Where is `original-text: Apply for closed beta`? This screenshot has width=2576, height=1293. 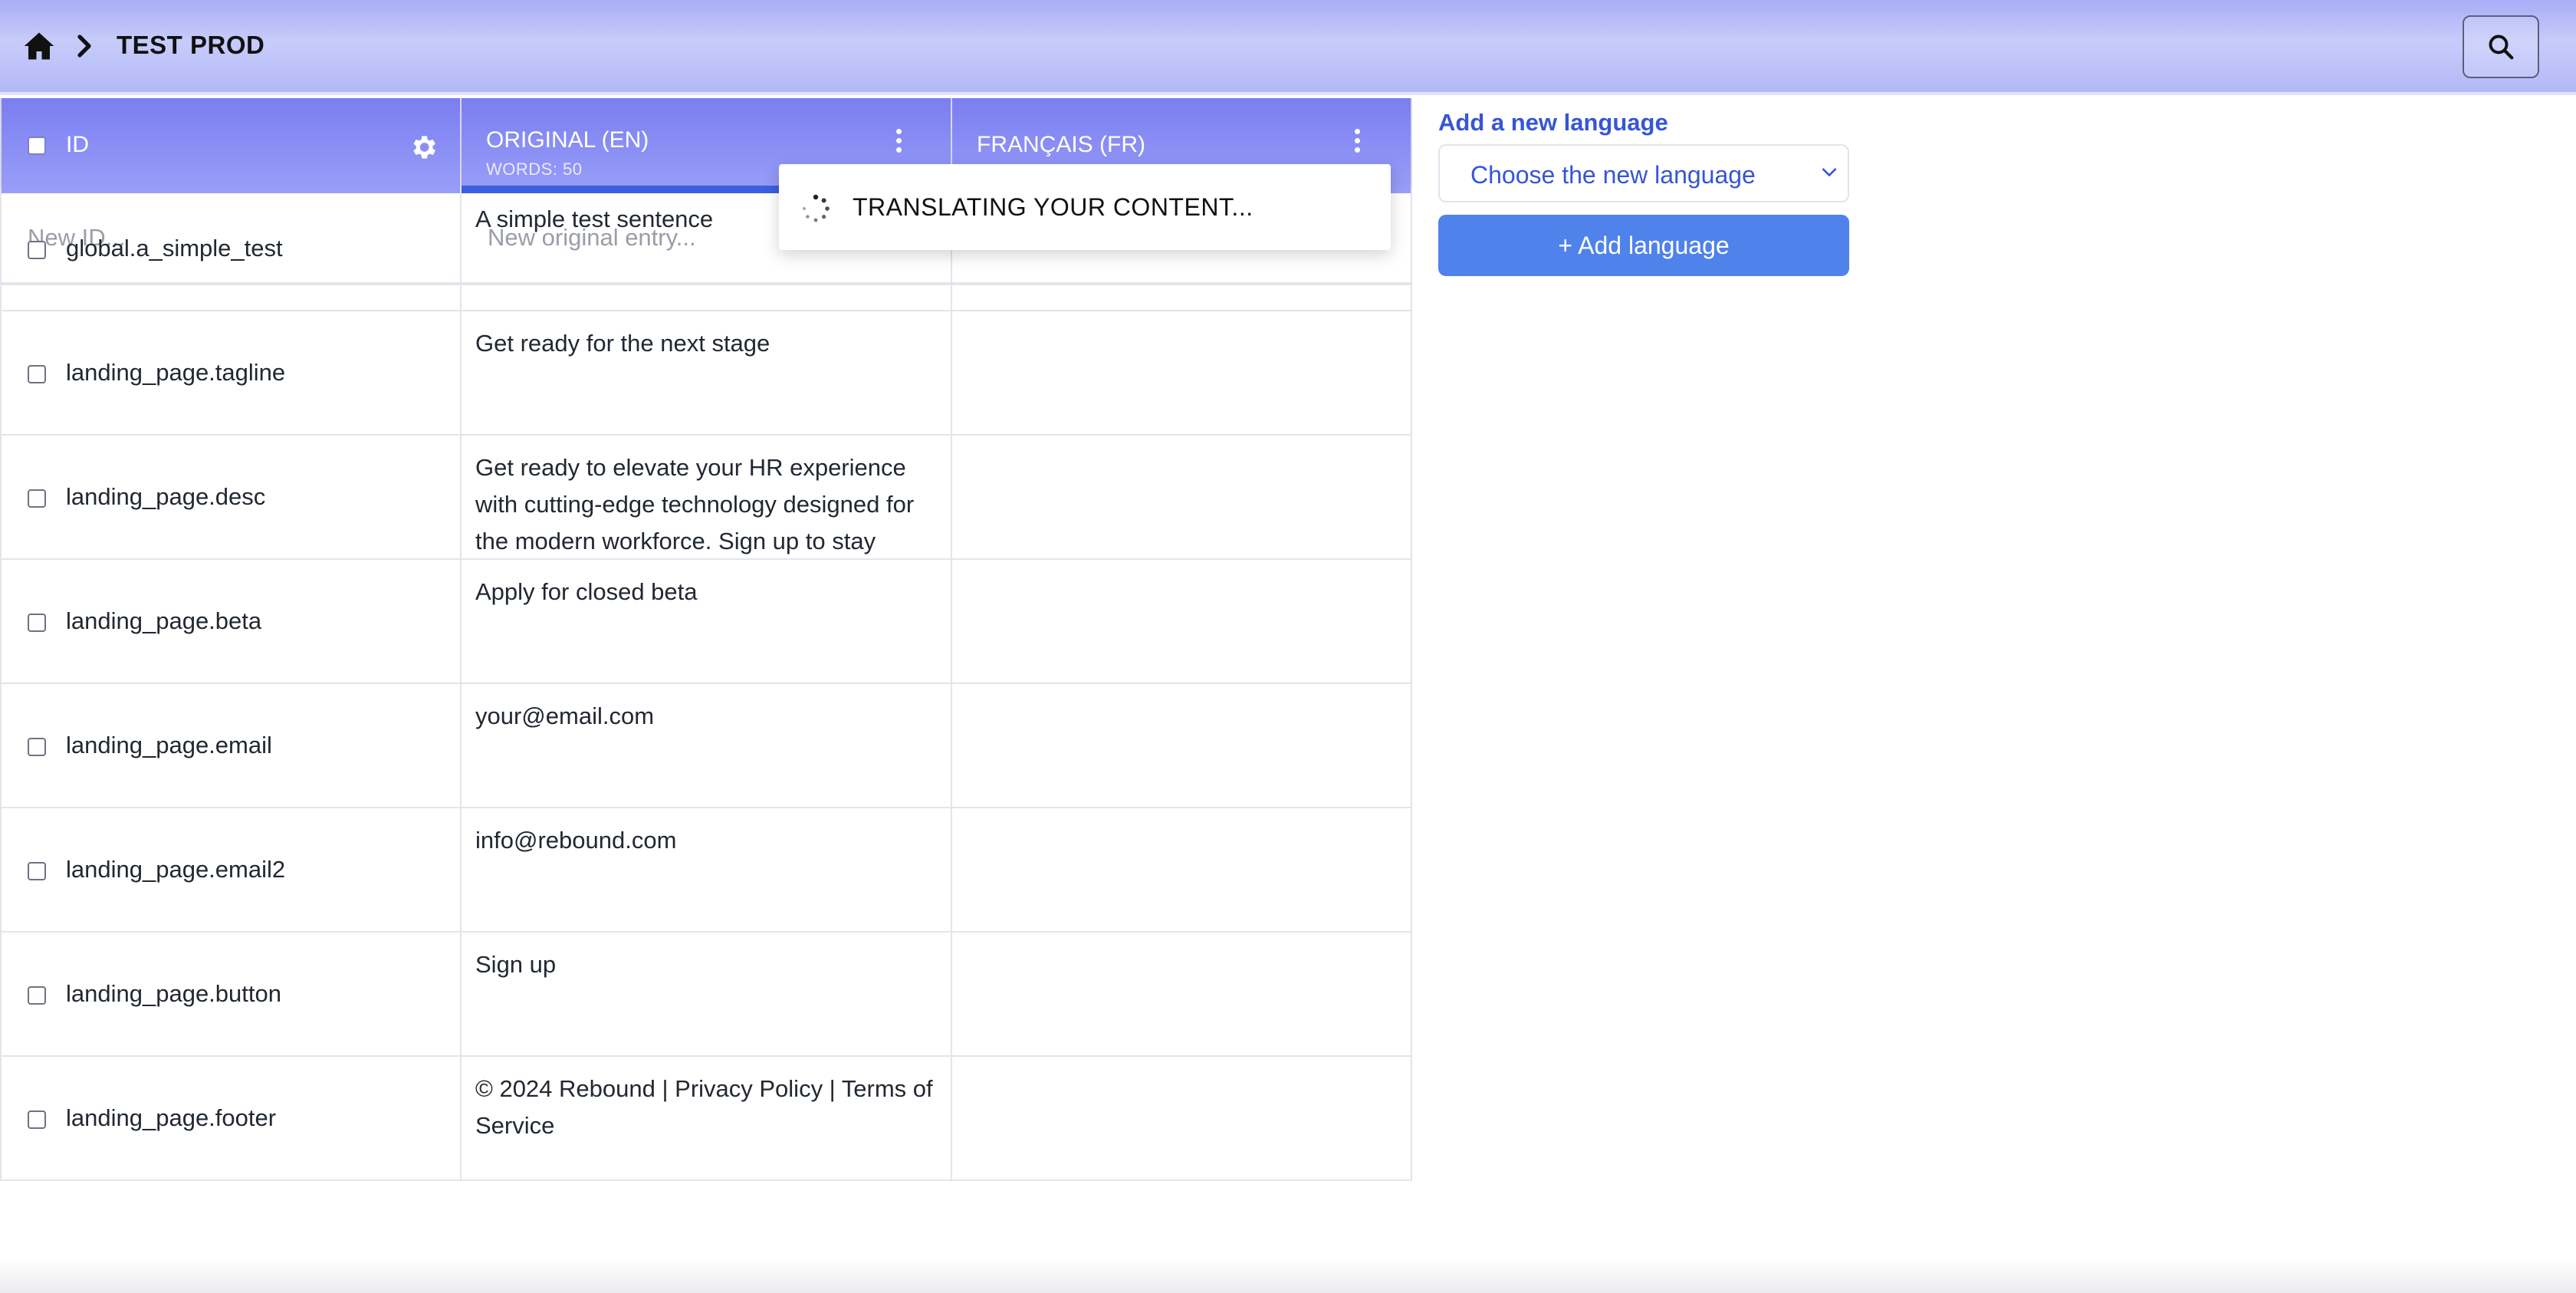 original-text: Apply for closed beta is located at coordinates (586, 592).